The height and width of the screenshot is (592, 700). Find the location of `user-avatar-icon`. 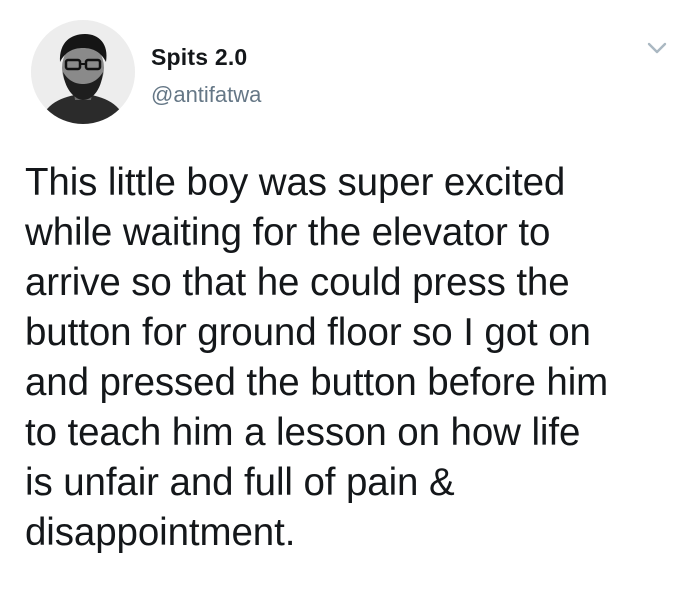

user-avatar-icon is located at coordinates (83, 72).